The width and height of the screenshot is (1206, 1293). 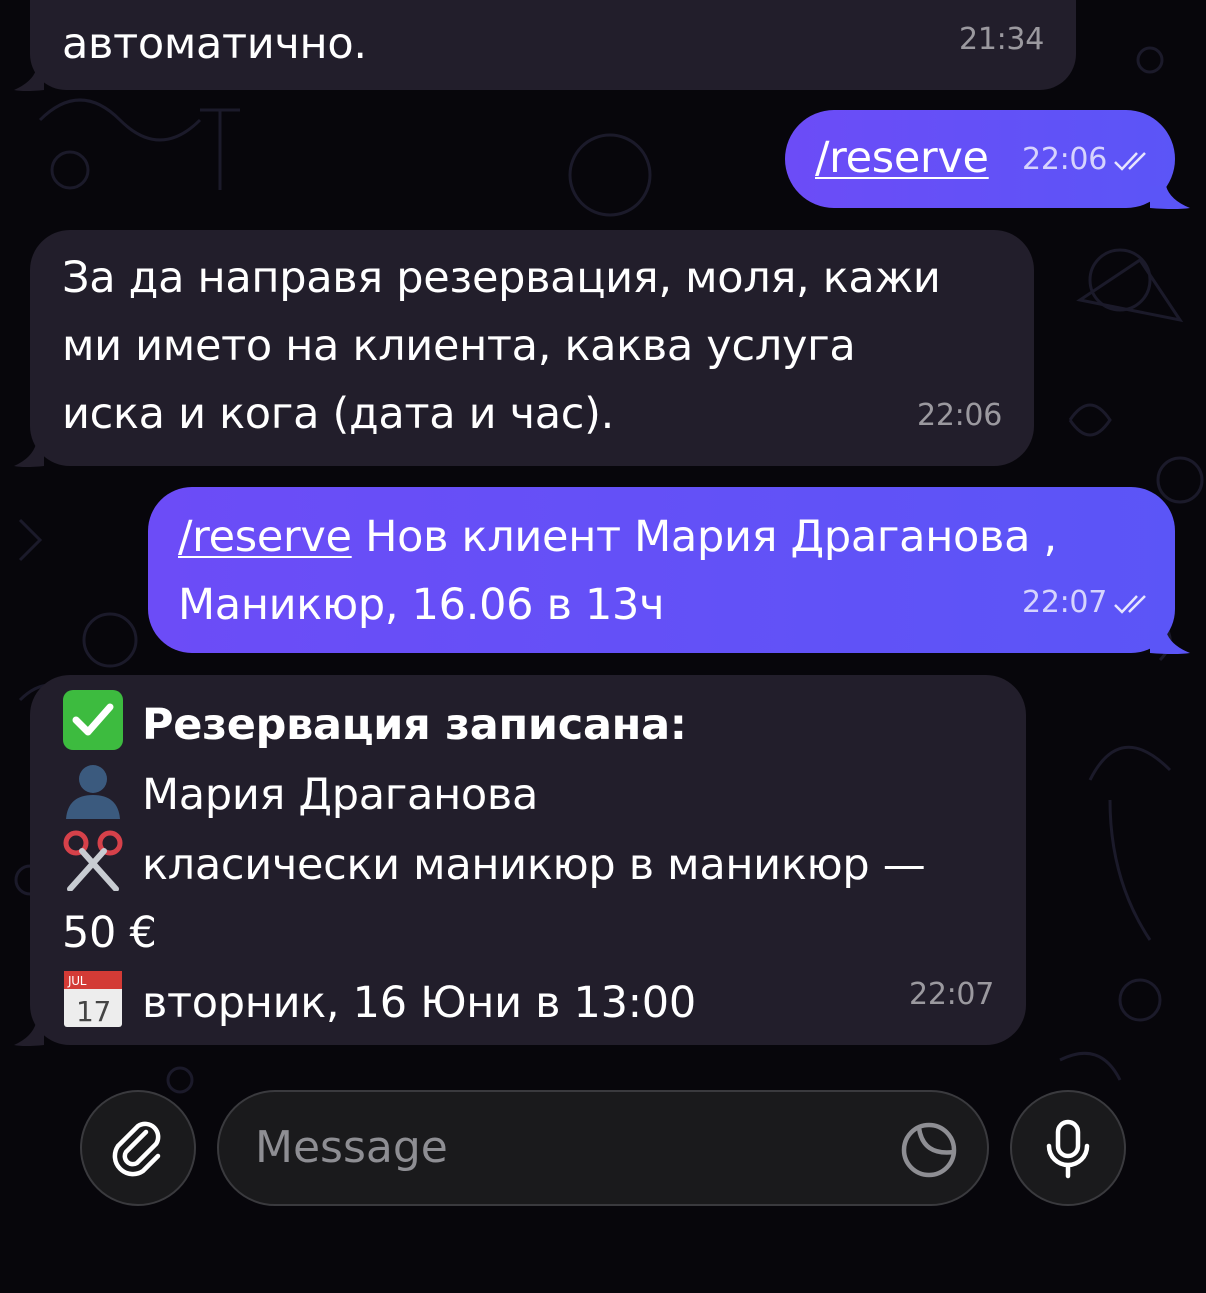 I want to click on message-time: 21:34, so click(x=1001, y=39).